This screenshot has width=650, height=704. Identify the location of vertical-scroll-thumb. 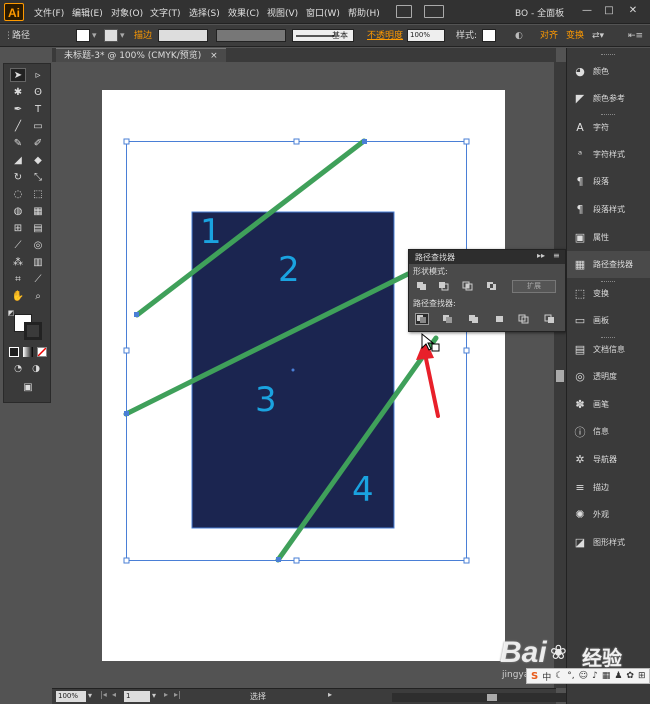
(560, 376).